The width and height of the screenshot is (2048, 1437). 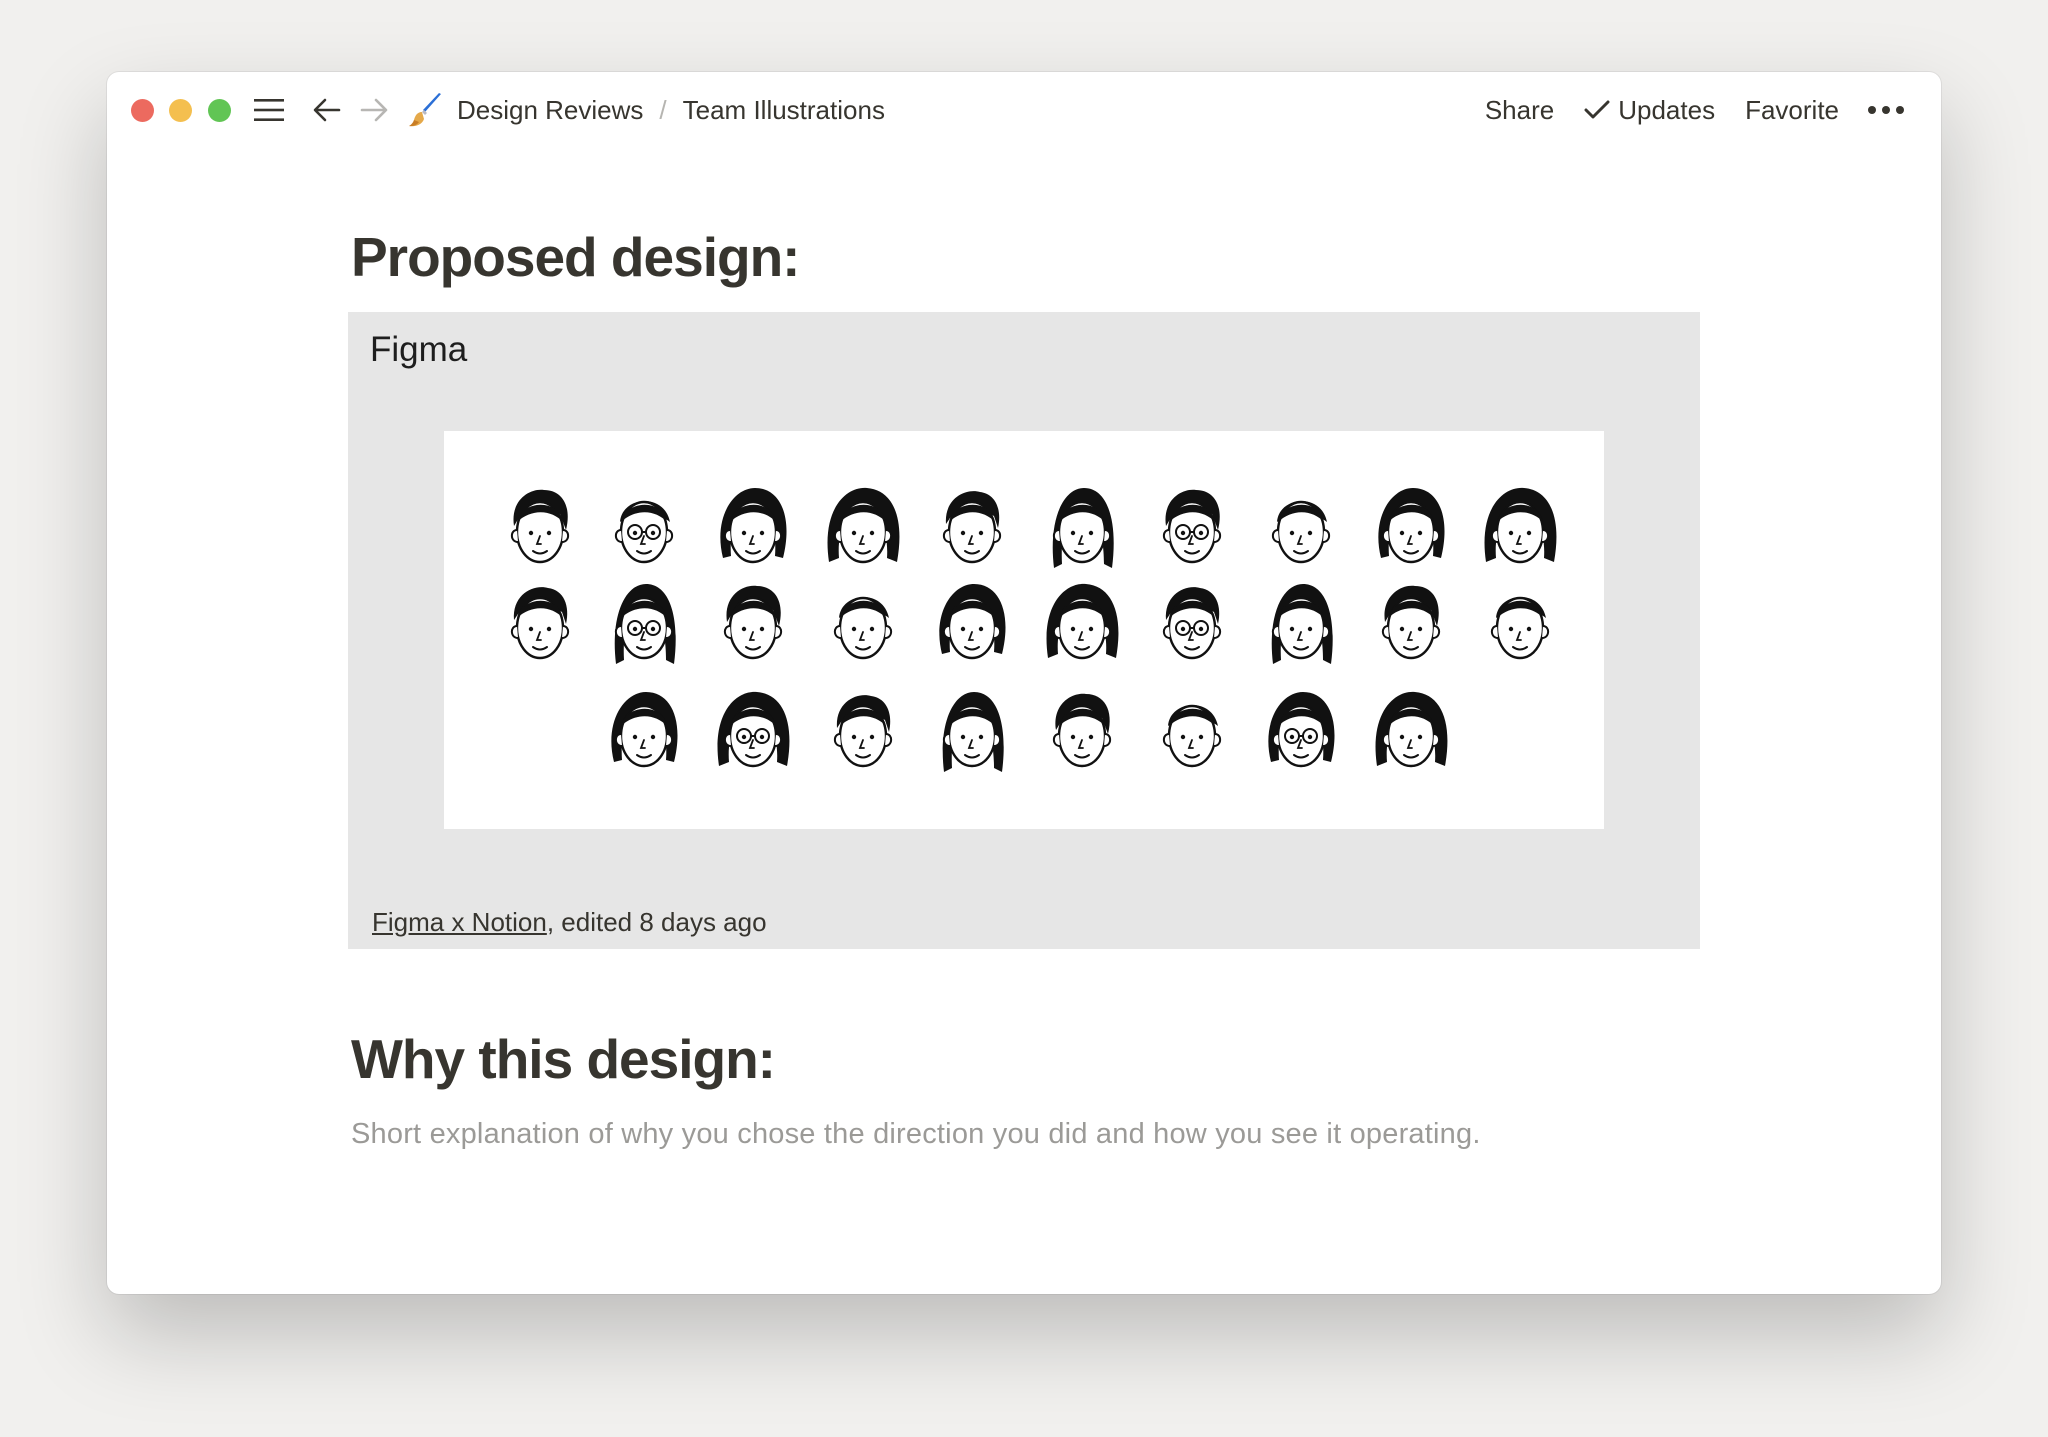 I want to click on embed-footer: Figma x Notion, edited 8 days ago, so click(x=569, y=922).